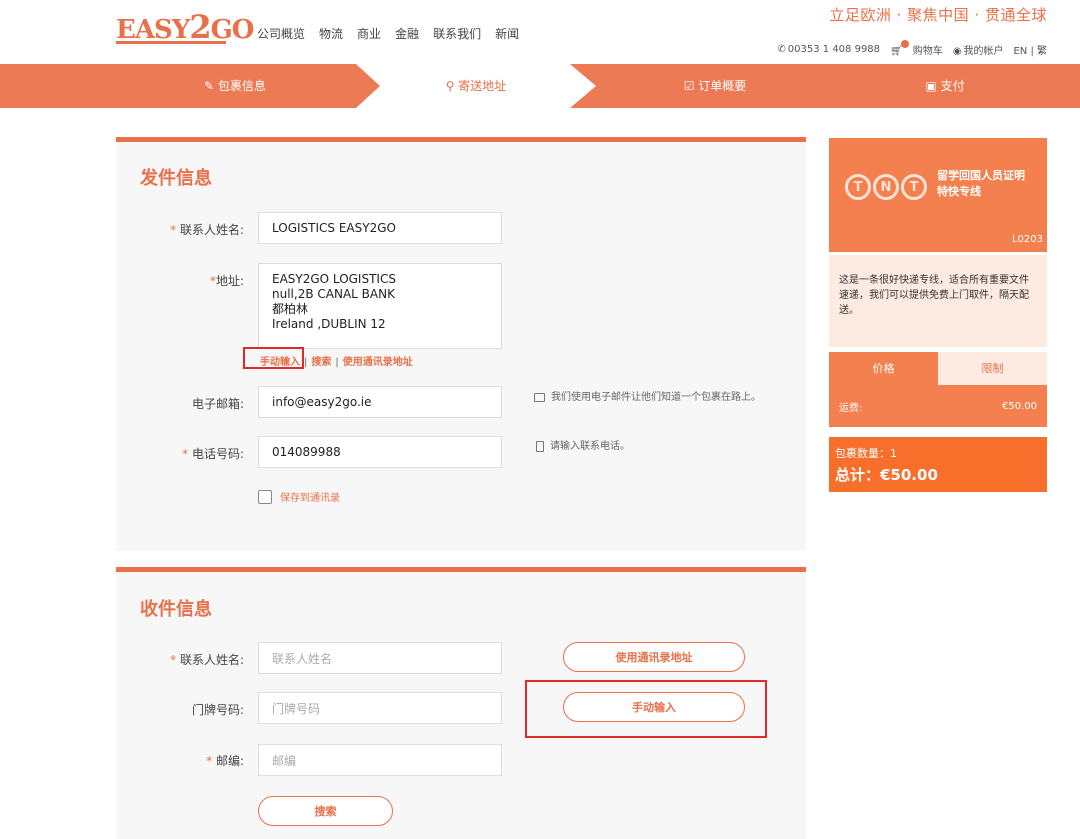  What do you see at coordinates (886, 475) in the screenshot?
I see `total-amount: 总计：€50.00` at bounding box center [886, 475].